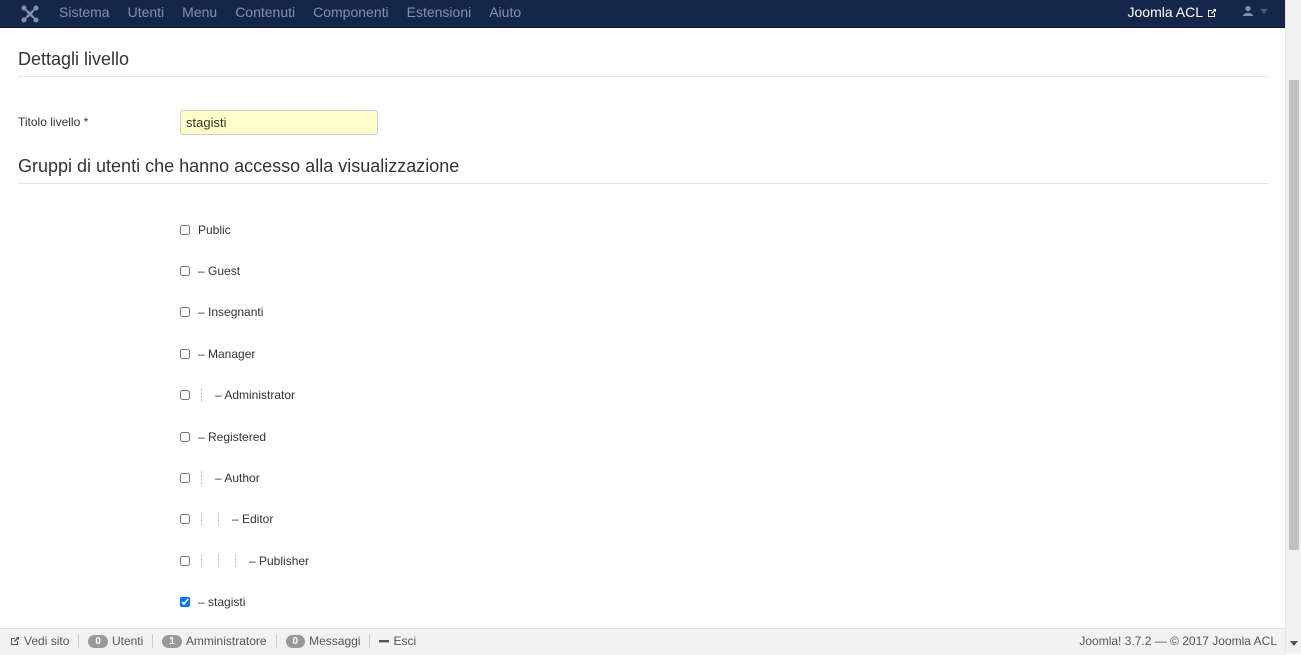 This screenshot has width=1301, height=655. What do you see at coordinates (1248, 10) in the screenshot?
I see `user-icon` at bounding box center [1248, 10].